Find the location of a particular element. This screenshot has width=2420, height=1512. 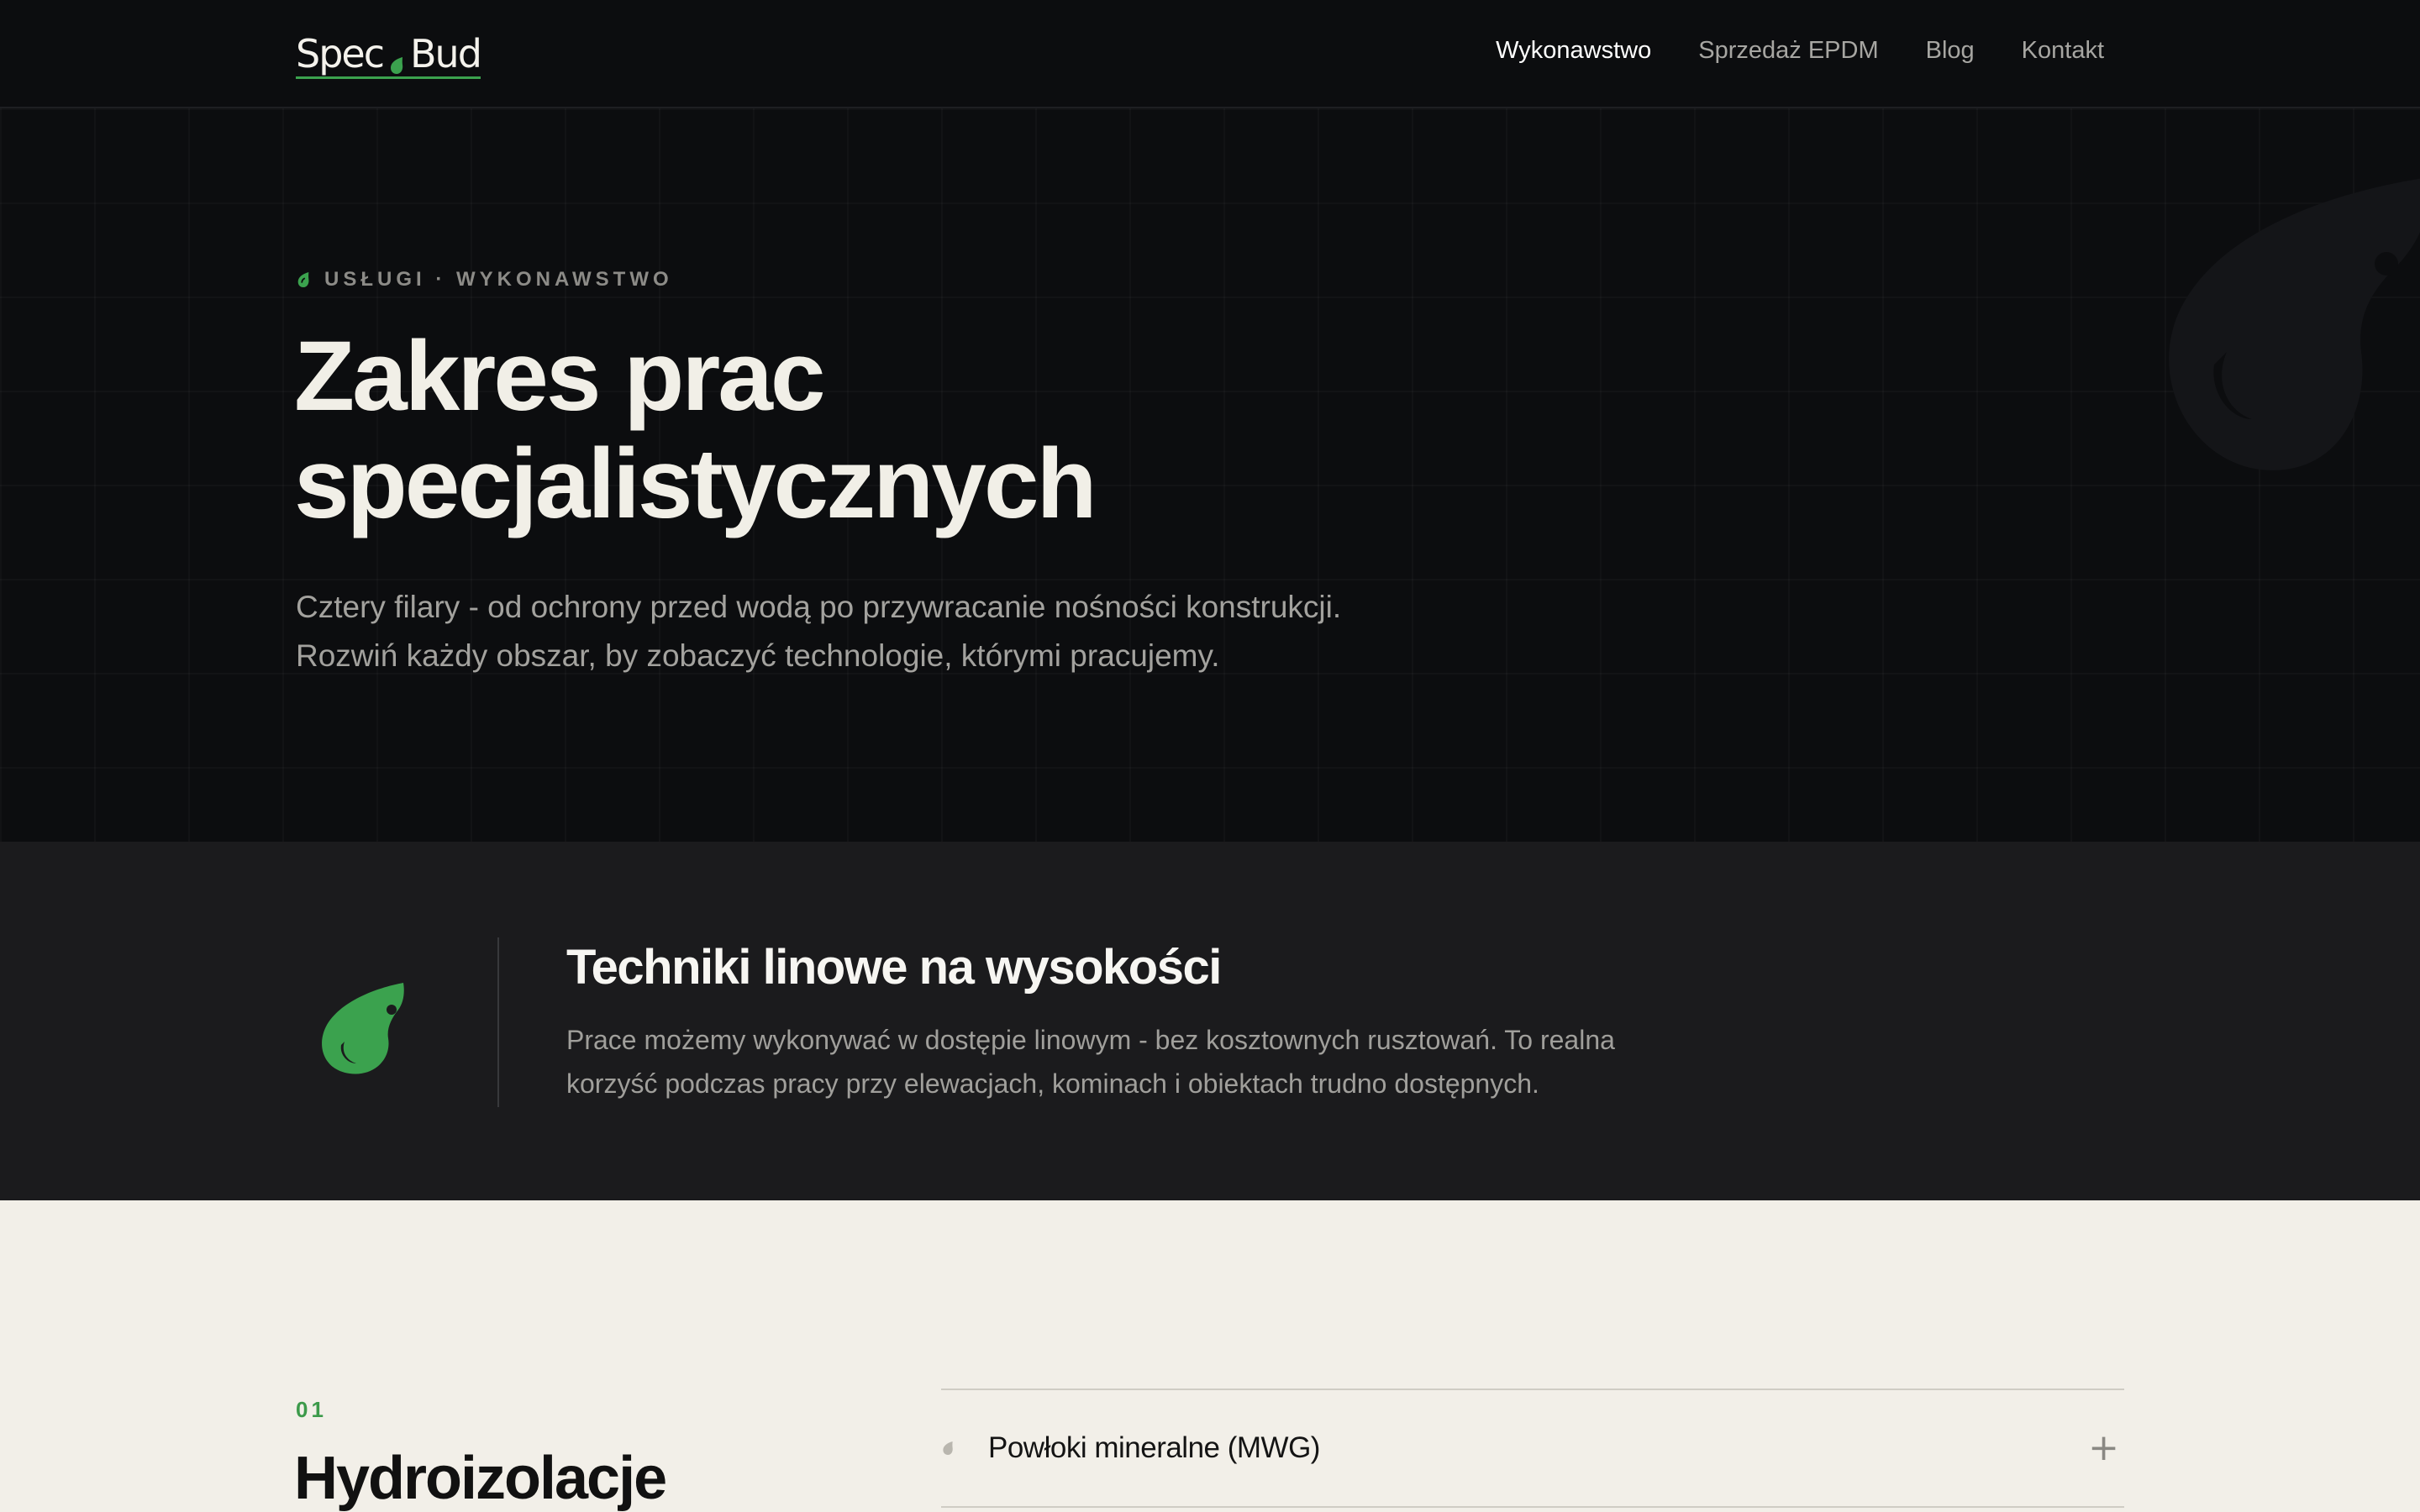

page-title: Zakres prac specjalistycznych is located at coordinates (925, 430).